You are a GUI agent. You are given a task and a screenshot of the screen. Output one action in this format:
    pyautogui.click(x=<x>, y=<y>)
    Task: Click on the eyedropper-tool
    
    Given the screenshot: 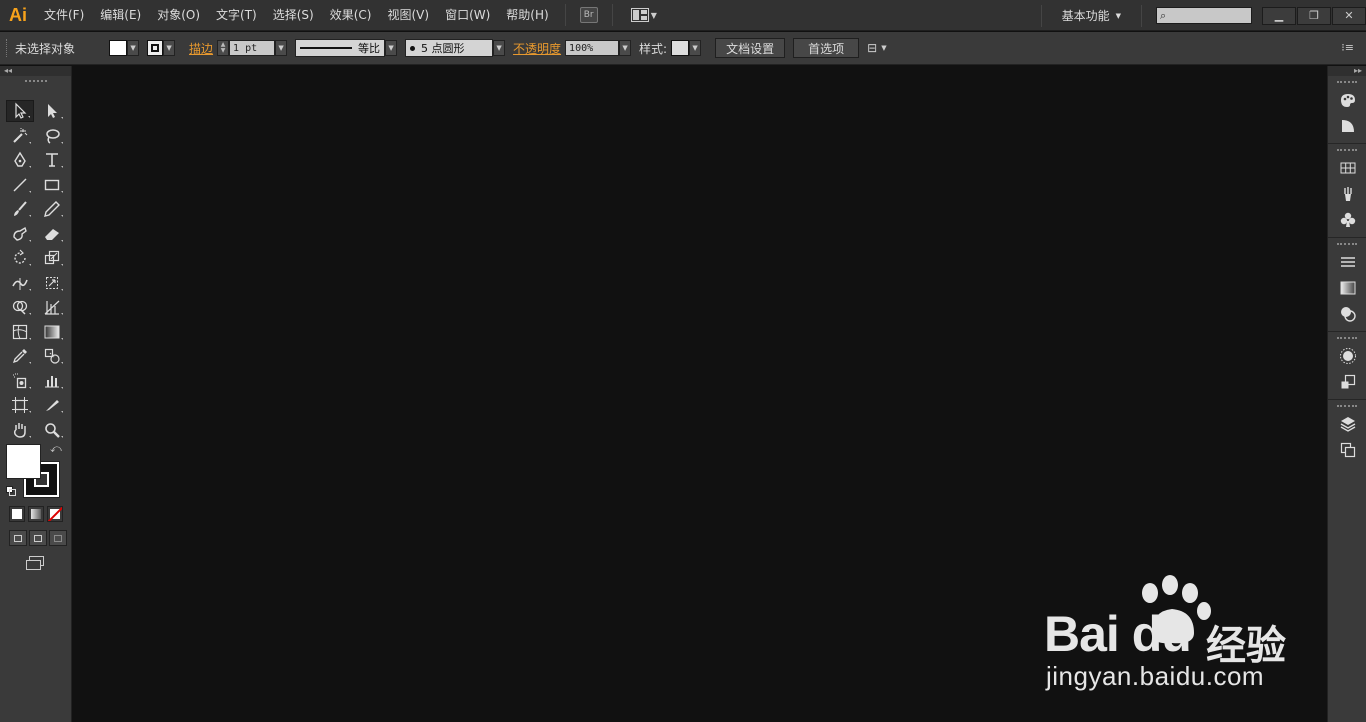 What is the action you would take?
    pyautogui.click(x=20, y=356)
    